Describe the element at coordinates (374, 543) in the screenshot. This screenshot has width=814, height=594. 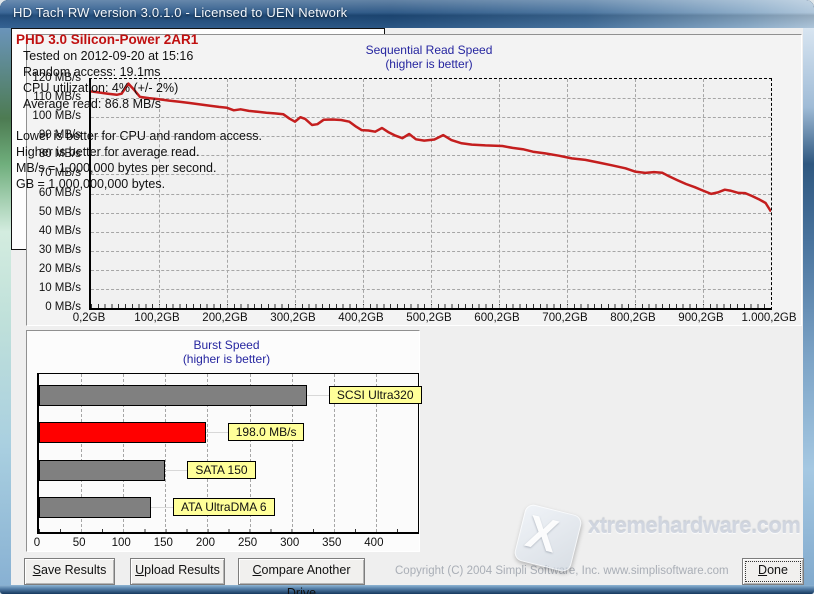
I see `burst-x-tick-label: 400` at that location.